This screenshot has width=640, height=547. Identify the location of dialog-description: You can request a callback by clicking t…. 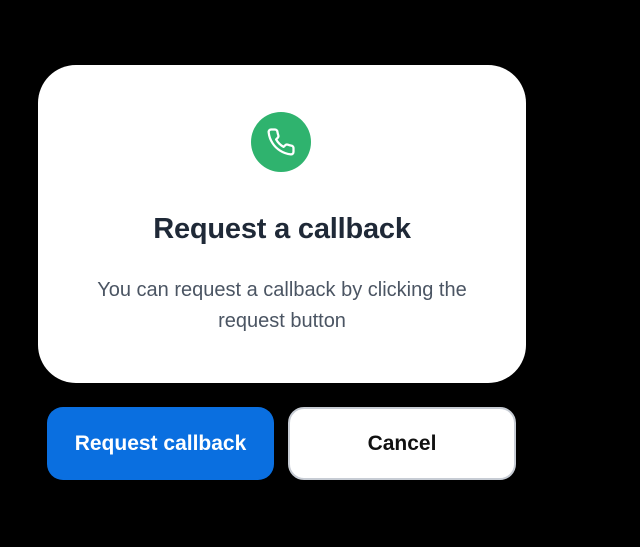
(282, 305).